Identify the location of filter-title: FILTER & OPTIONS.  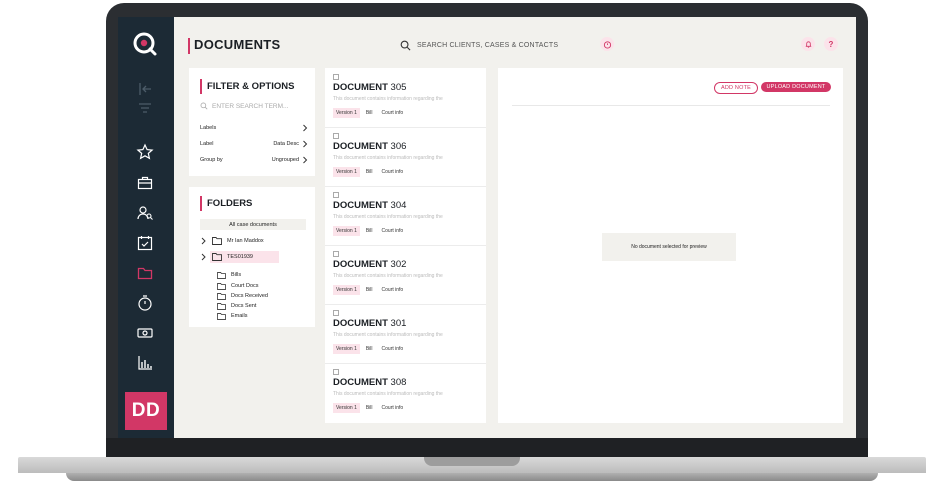
(251, 86).